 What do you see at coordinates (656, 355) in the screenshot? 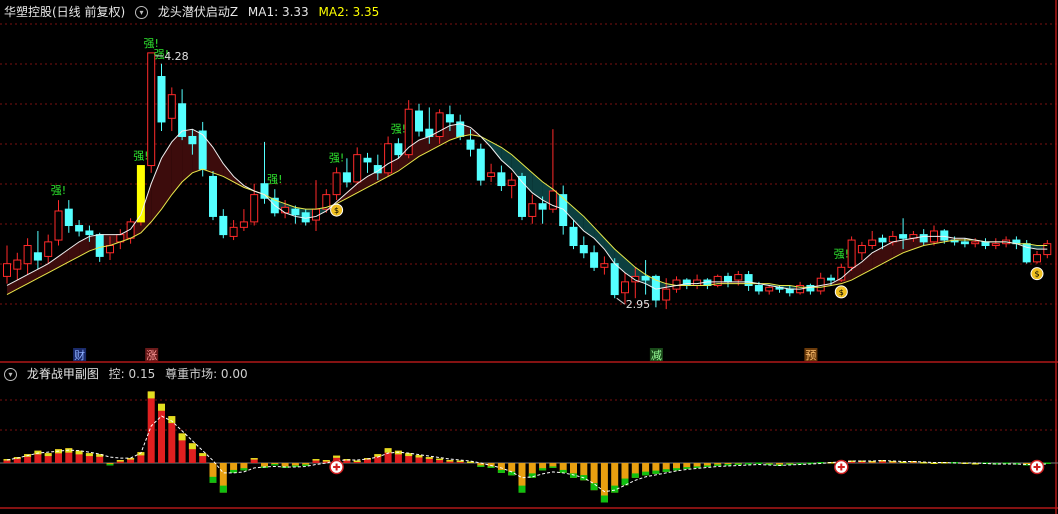
I see `event-marker: 减` at bounding box center [656, 355].